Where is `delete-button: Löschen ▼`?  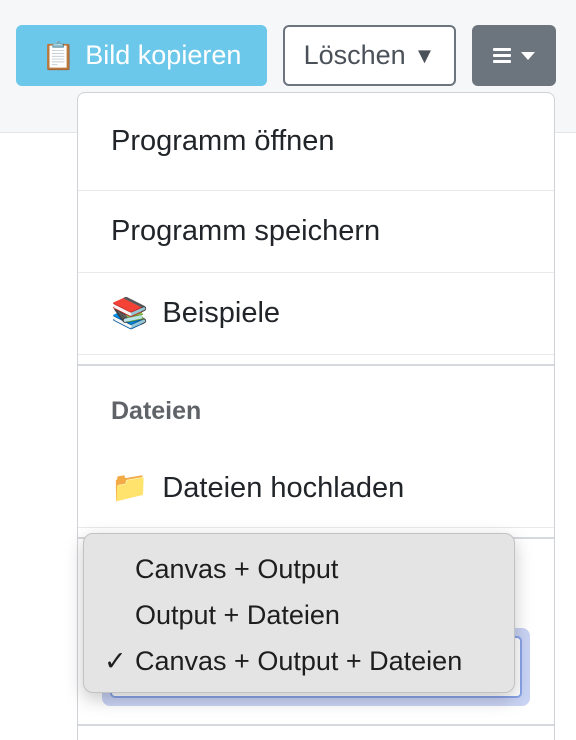
delete-button: Löschen ▼ is located at coordinates (369, 55).